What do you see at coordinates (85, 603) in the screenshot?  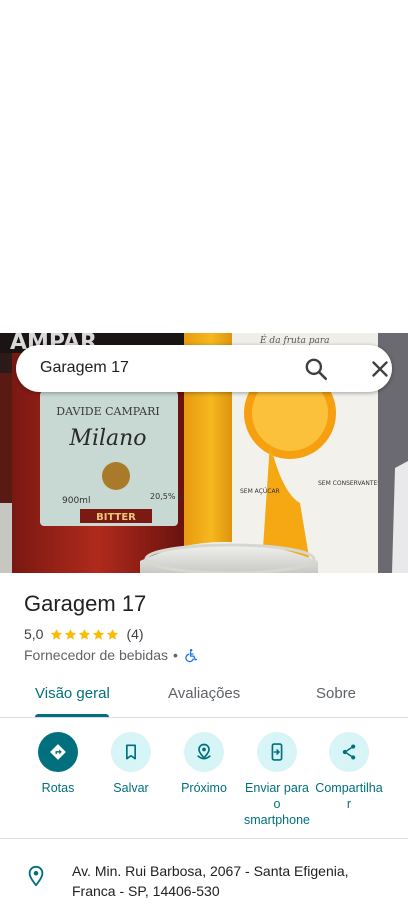 I see `place-title: Garagem 17` at bounding box center [85, 603].